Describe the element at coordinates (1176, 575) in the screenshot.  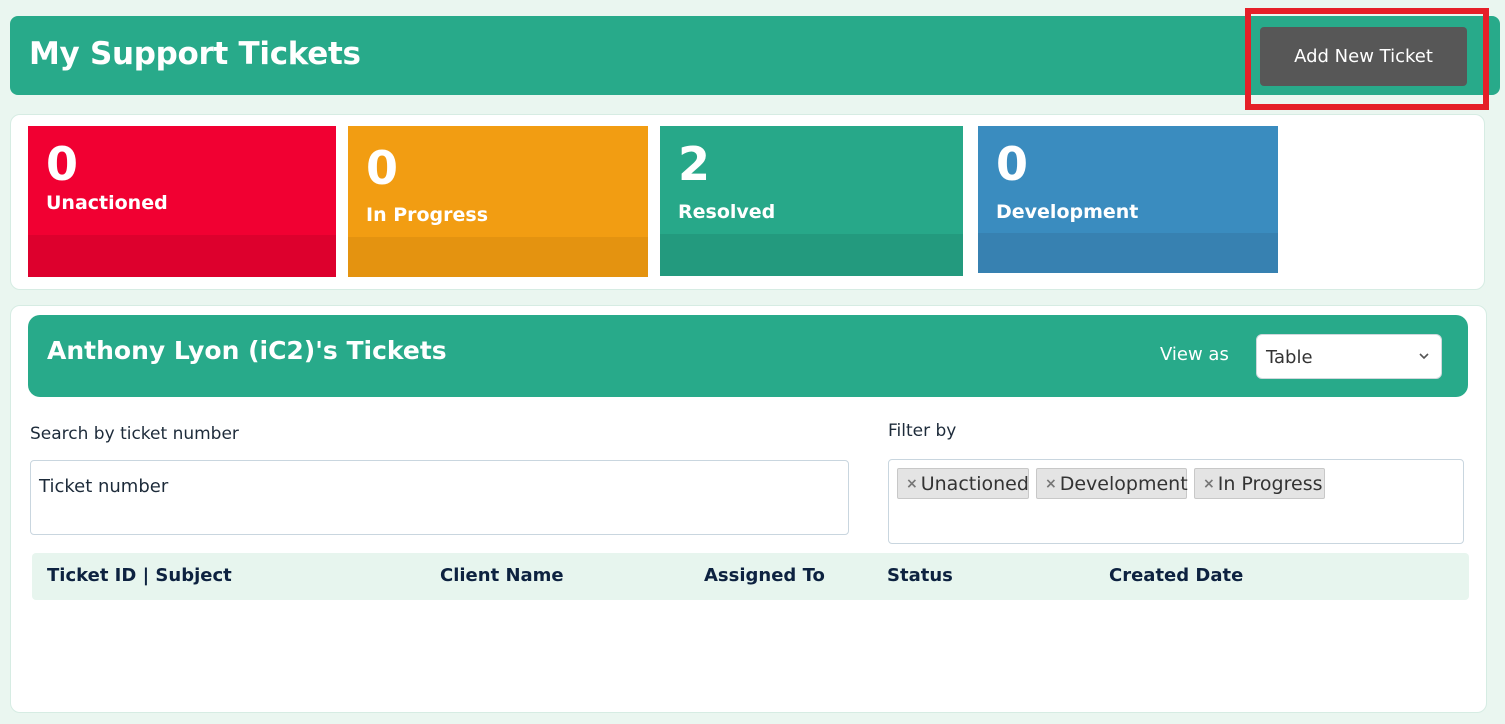
I see `column-header-created-date: Created Date` at that location.